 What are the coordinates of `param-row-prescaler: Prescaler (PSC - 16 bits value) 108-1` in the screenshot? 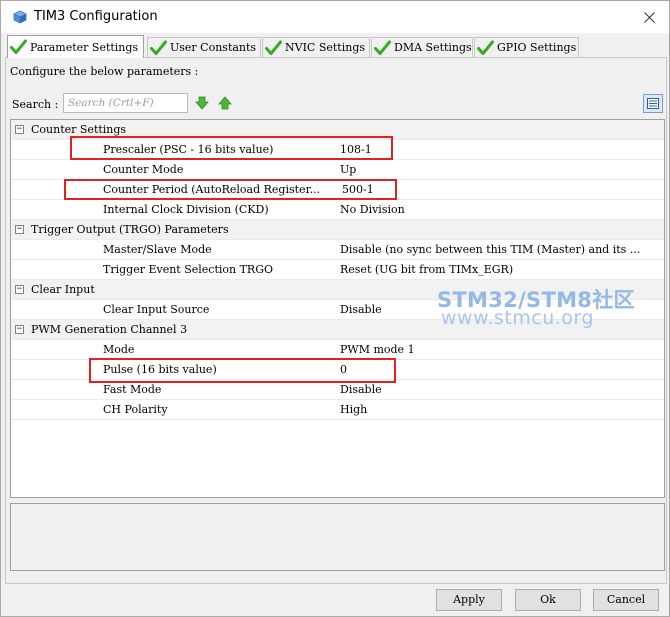 It's located at (337, 150).